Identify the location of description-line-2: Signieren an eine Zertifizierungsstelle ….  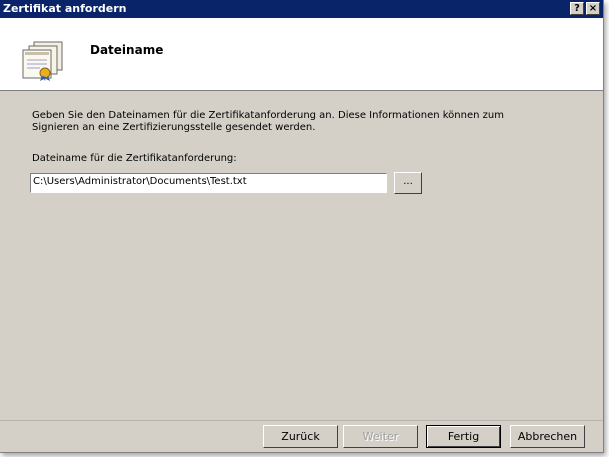
(174, 127).